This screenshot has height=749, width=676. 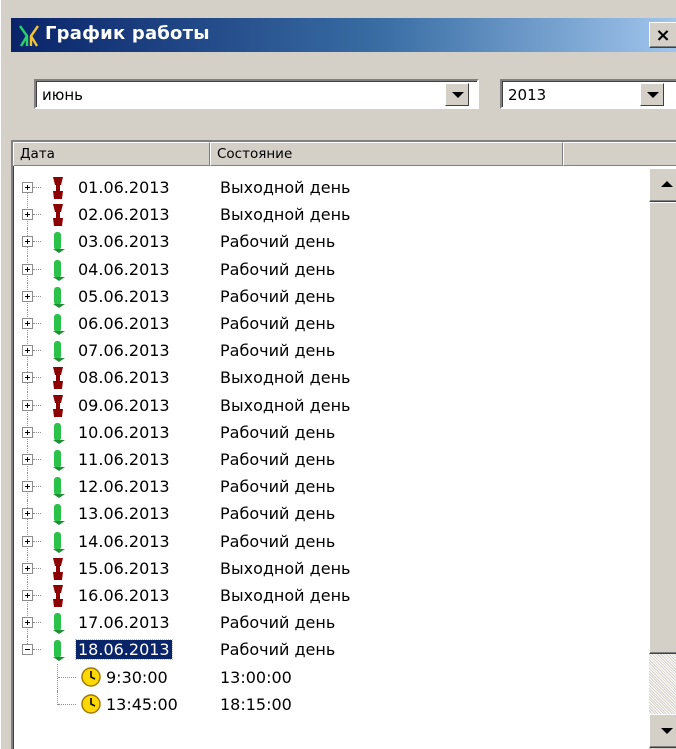 What do you see at coordinates (333, 677) in the screenshot?
I see `interval-row: 9:30:00 13:00:00` at bounding box center [333, 677].